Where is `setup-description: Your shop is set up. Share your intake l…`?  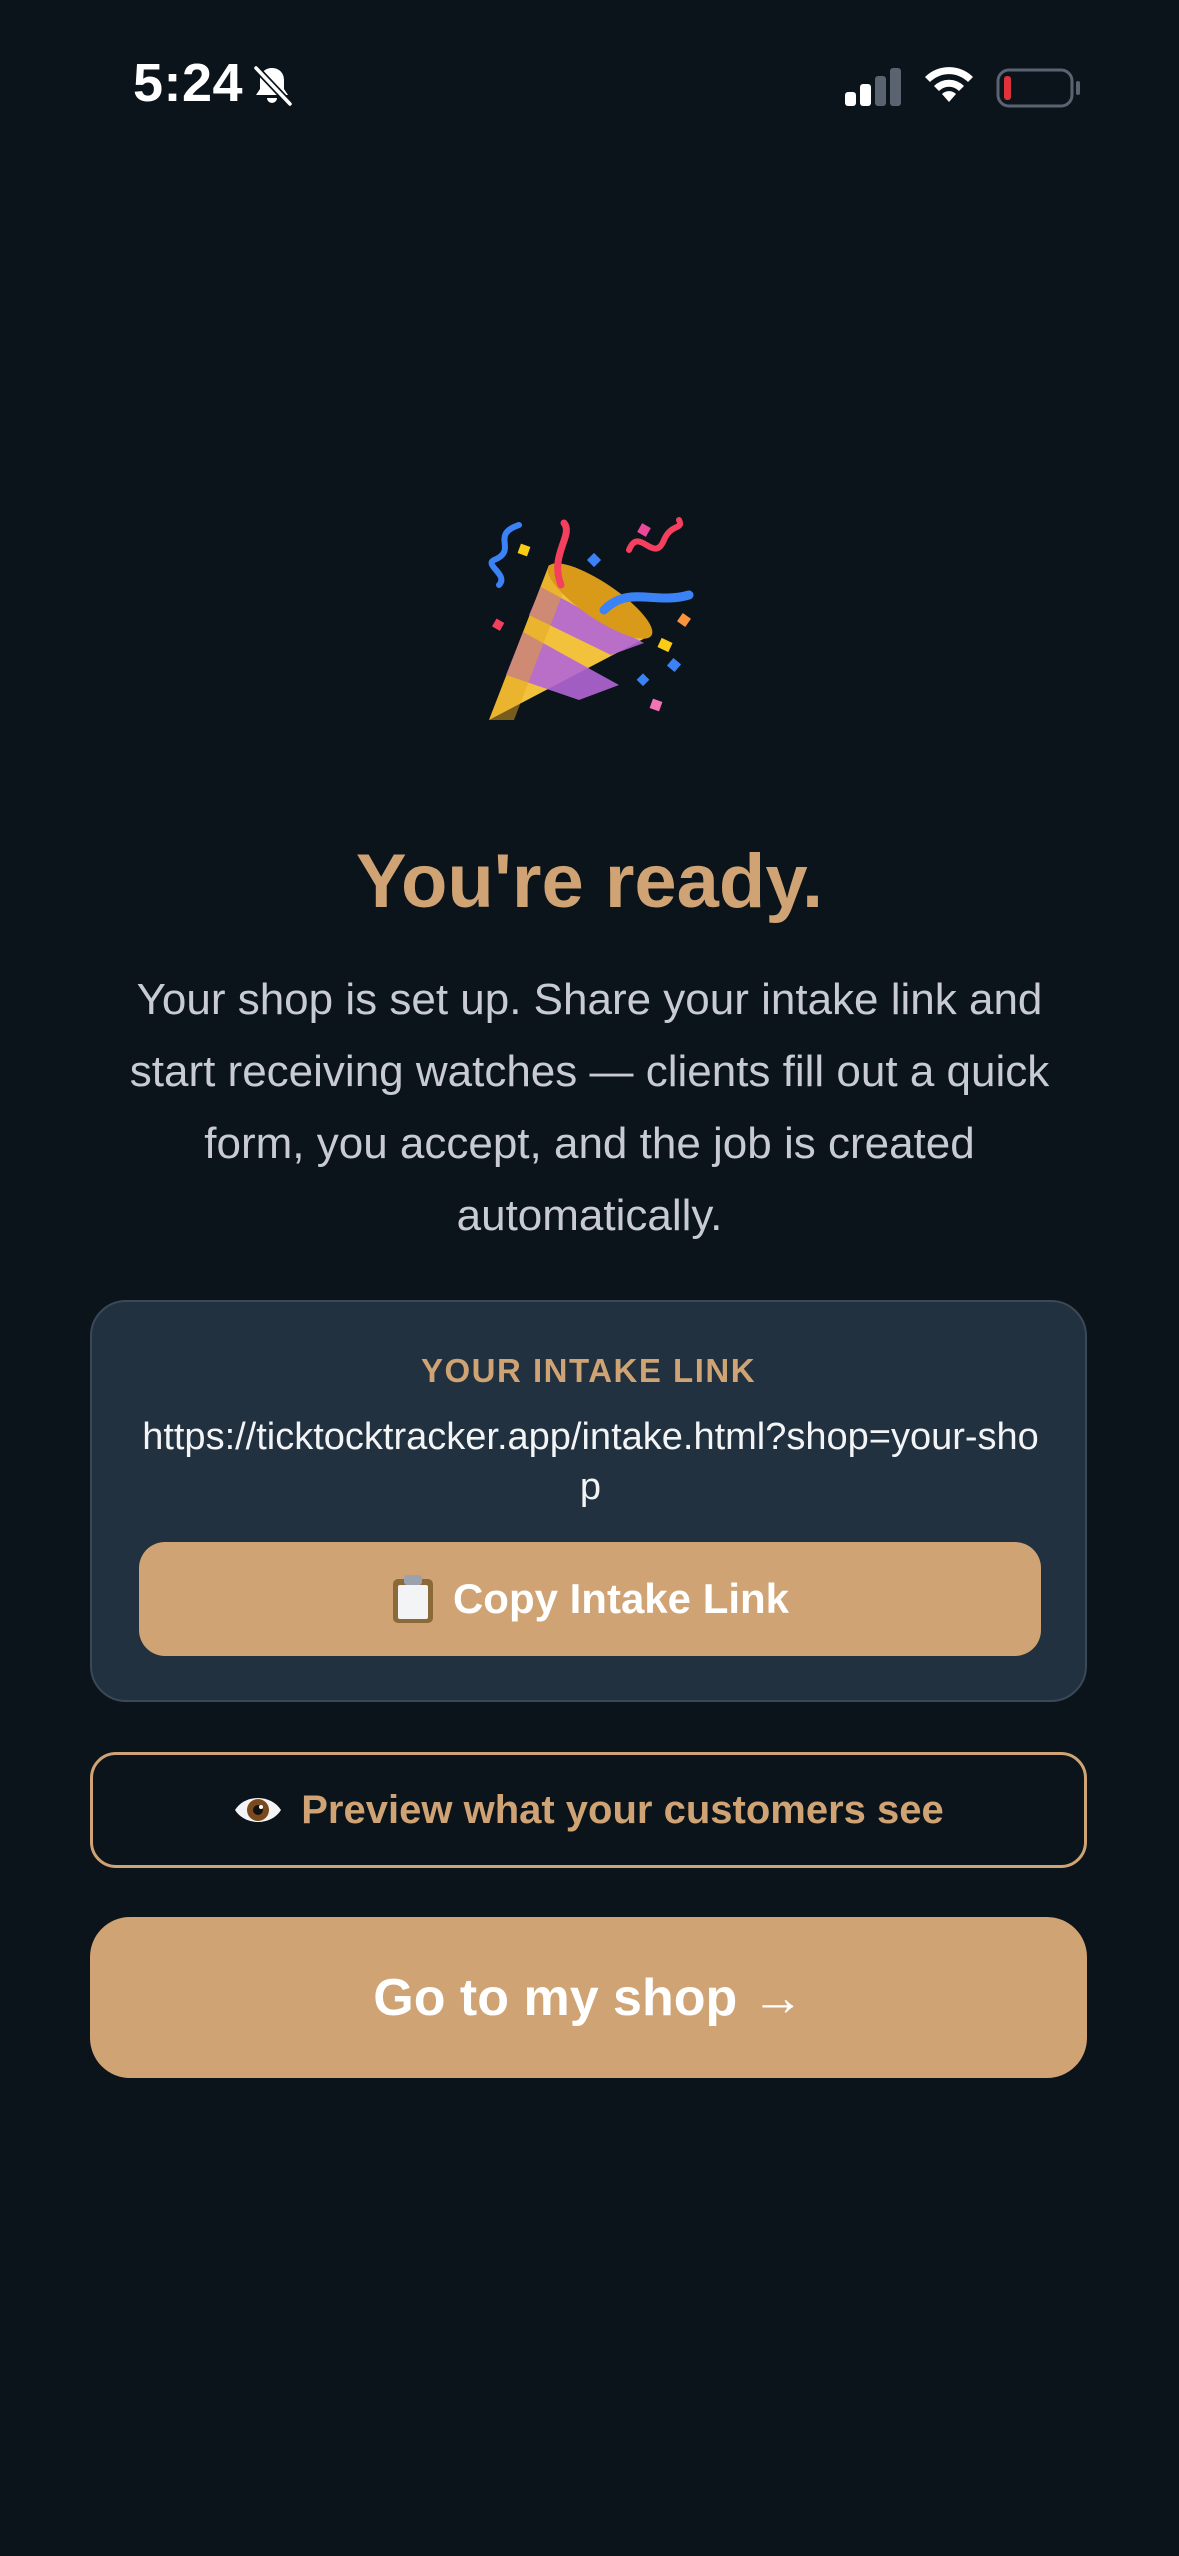 setup-description: Your shop is set up. Share your intake l… is located at coordinates (589, 1107).